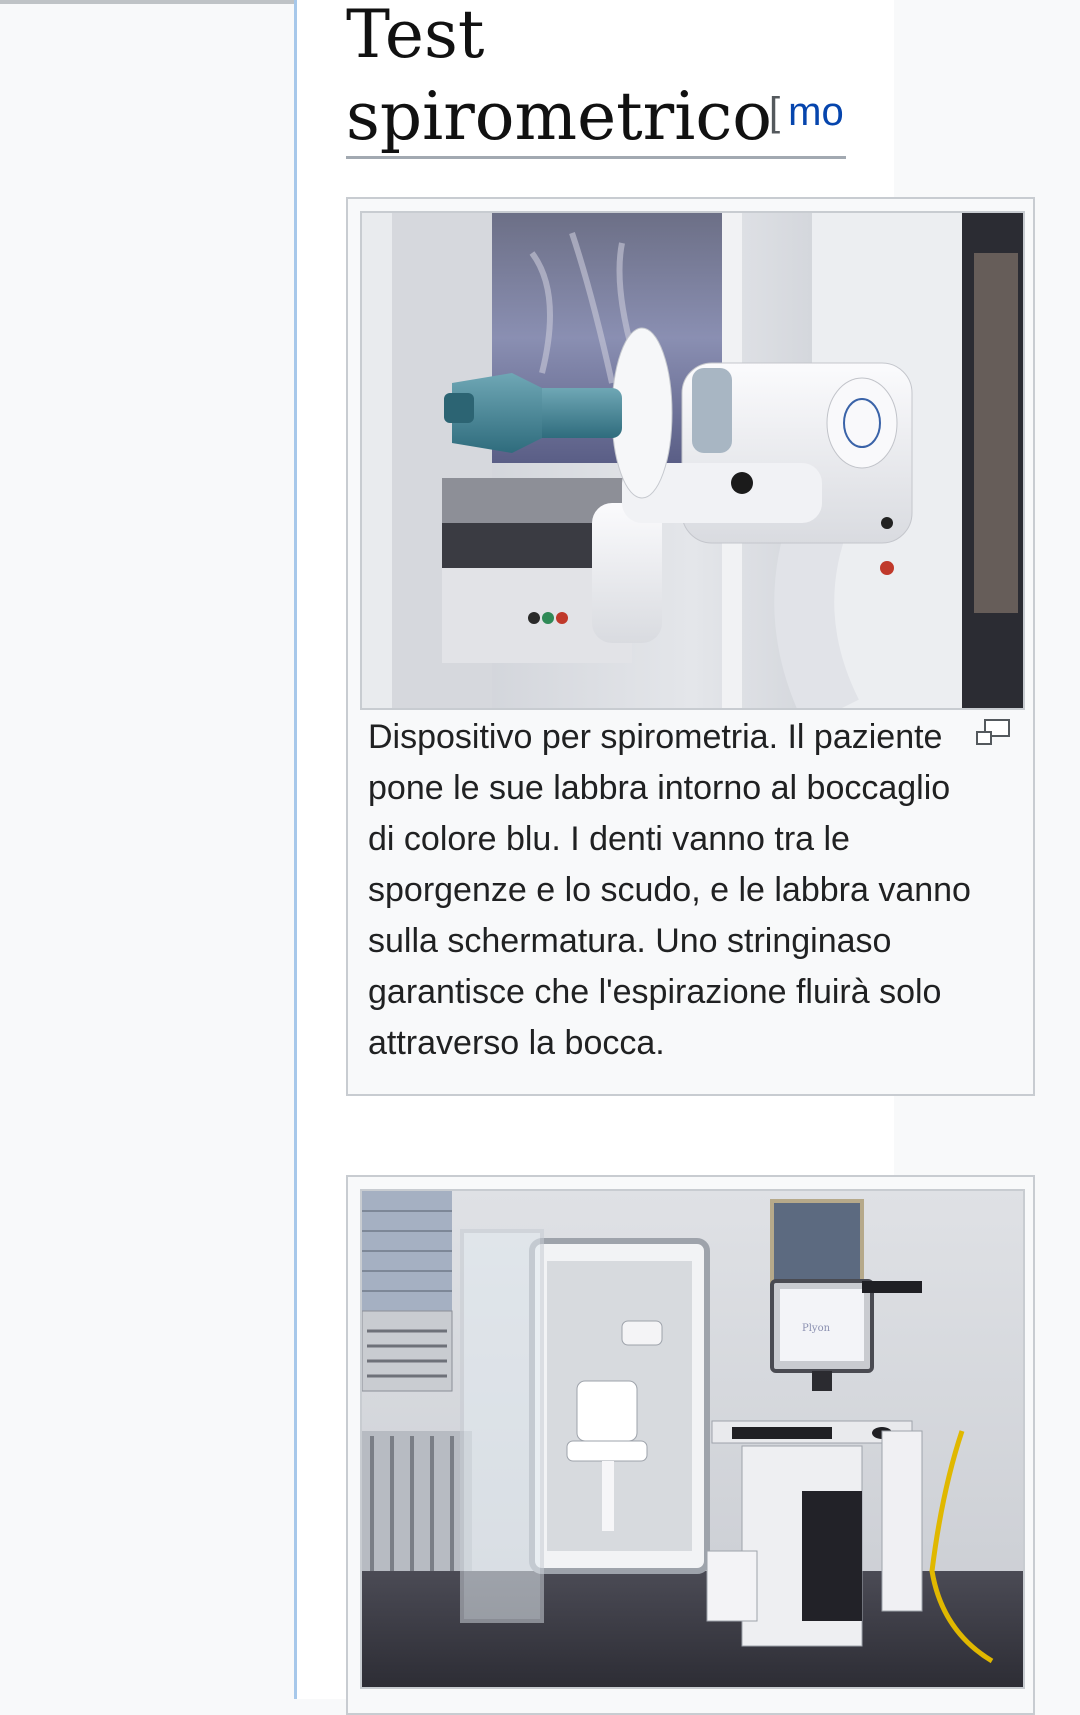 The width and height of the screenshot is (1080, 1715). Describe the element at coordinates (816, 1328) in the screenshot. I see `screen-text: Plyon` at that location.